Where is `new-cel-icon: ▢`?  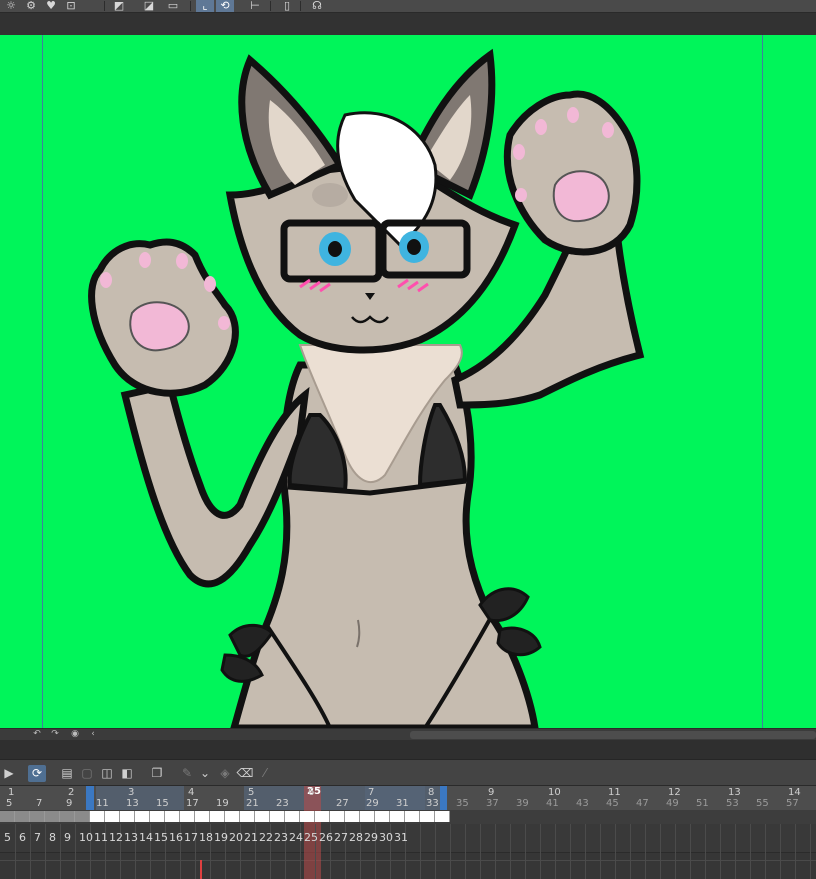
new-cel-icon: ▢ is located at coordinates (87, 773).